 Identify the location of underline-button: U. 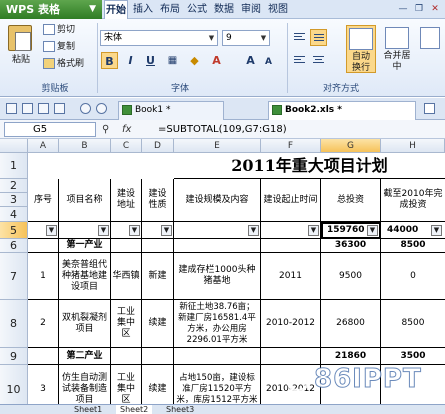
(150, 60).